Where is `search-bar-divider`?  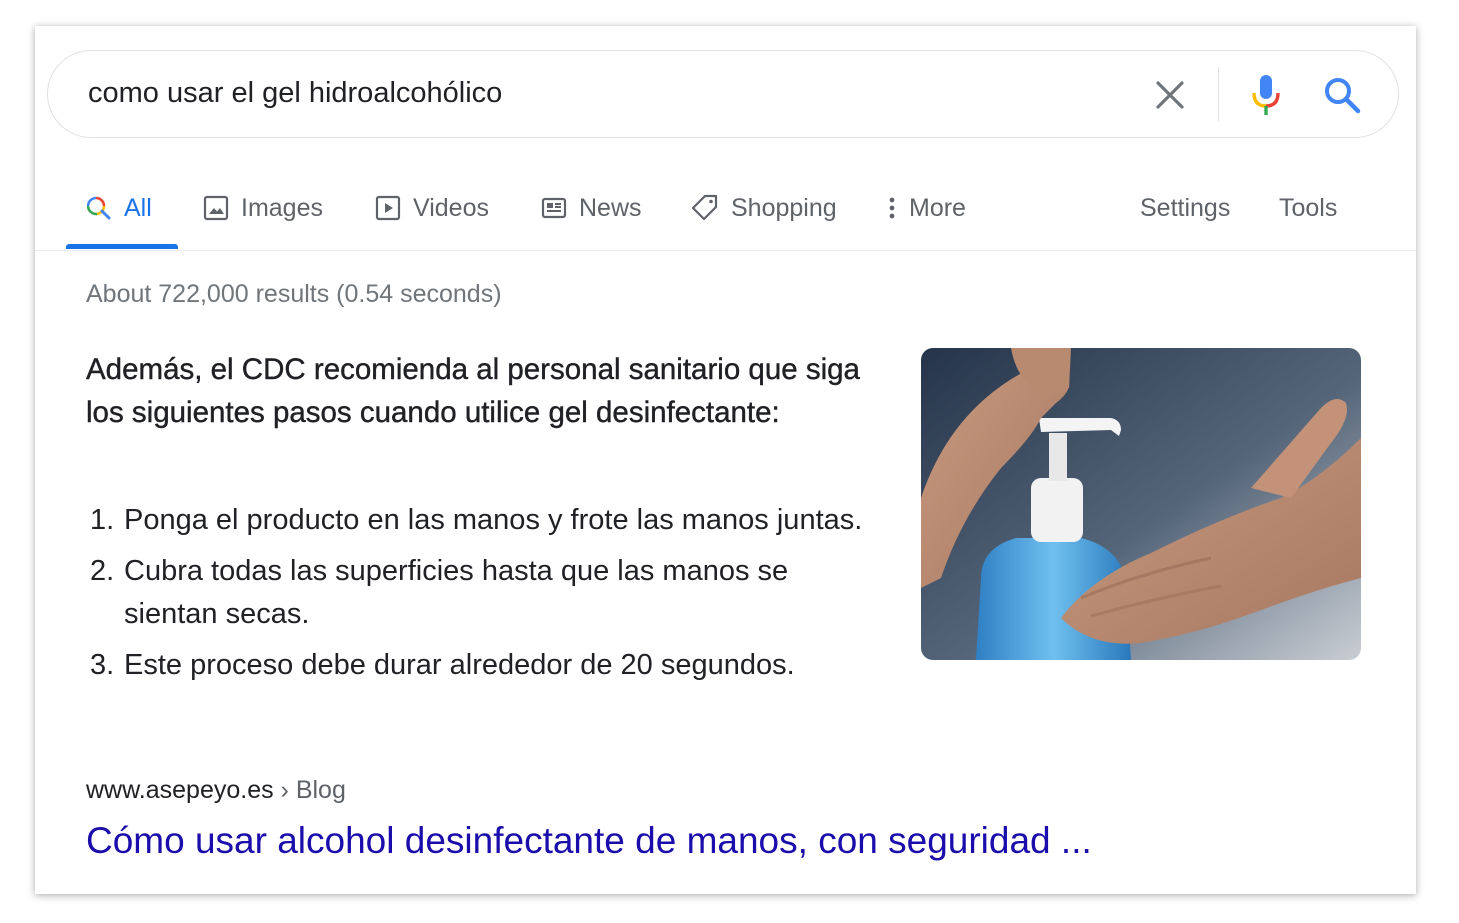
search-bar-divider is located at coordinates (1218, 94).